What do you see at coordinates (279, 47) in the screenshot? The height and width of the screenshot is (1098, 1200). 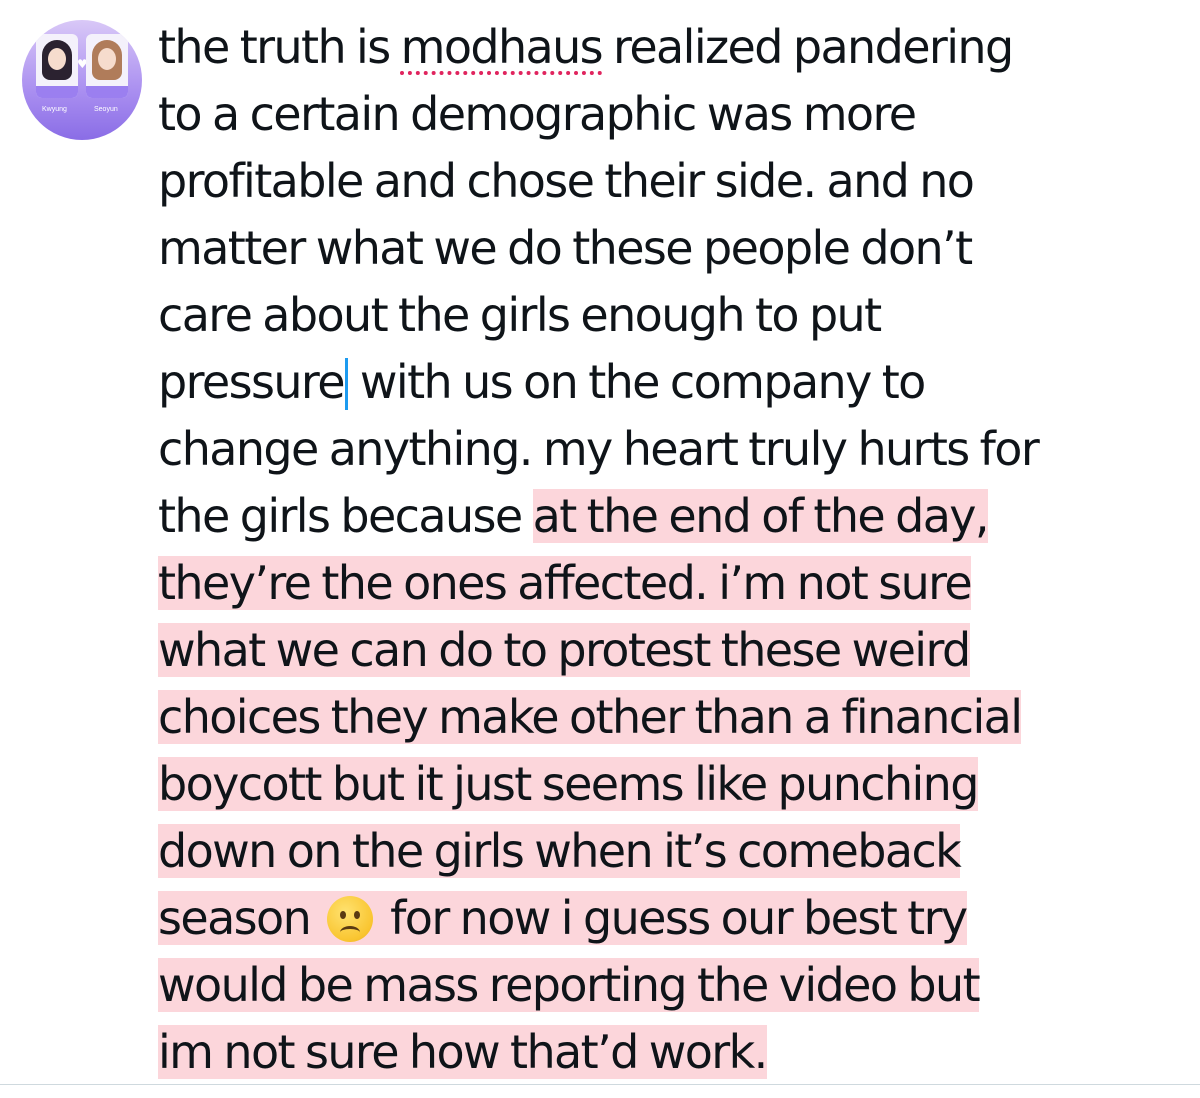 I see `tweet-text-segment: the truth is` at bounding box center [279, 47].